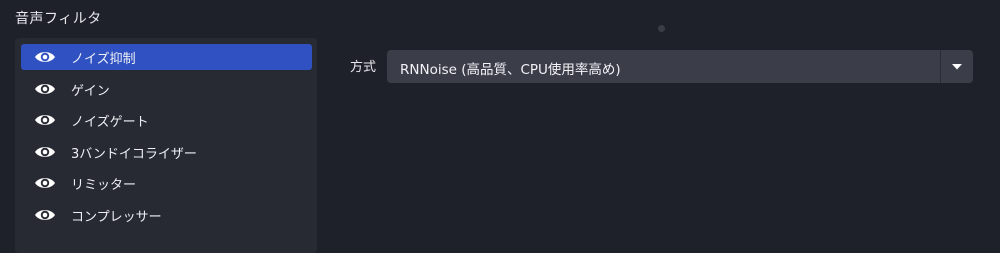  What do you see at coordinates (166, 183) in the screenshot?
I see `filter-item-limiter: リミッター` at bounding box center [166, 183].